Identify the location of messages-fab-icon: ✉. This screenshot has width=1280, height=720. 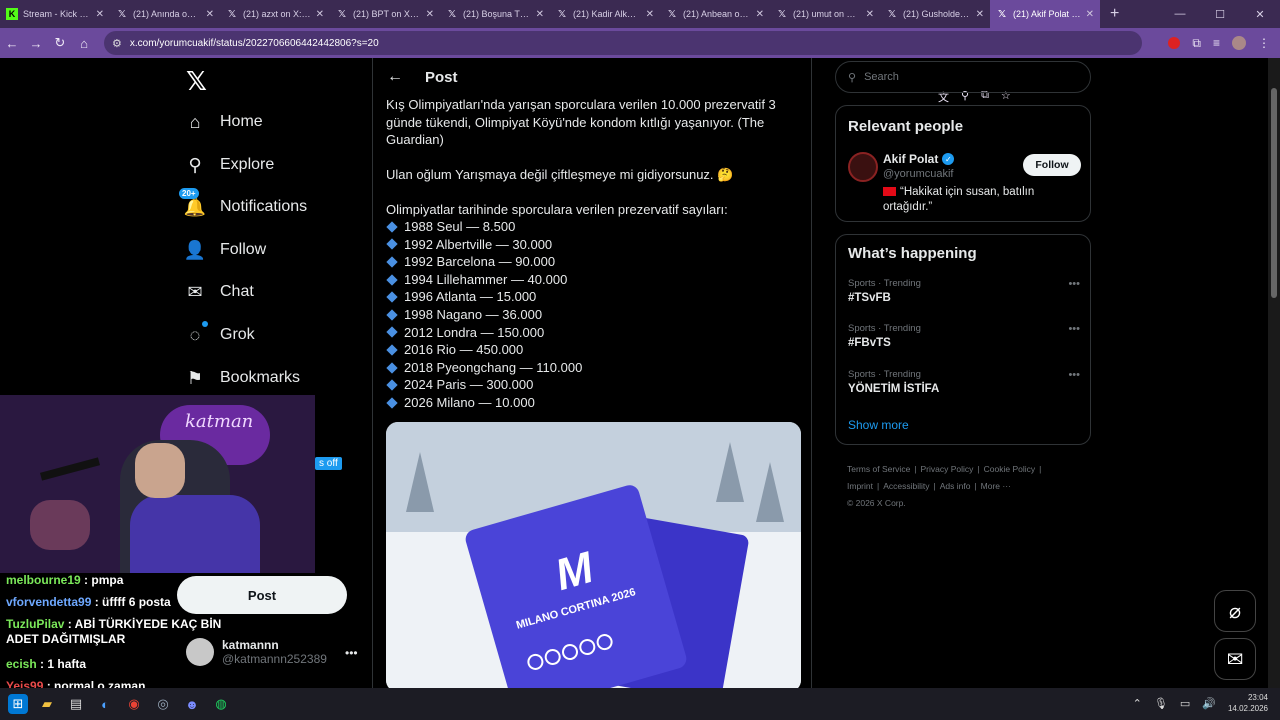
(1235, 659).